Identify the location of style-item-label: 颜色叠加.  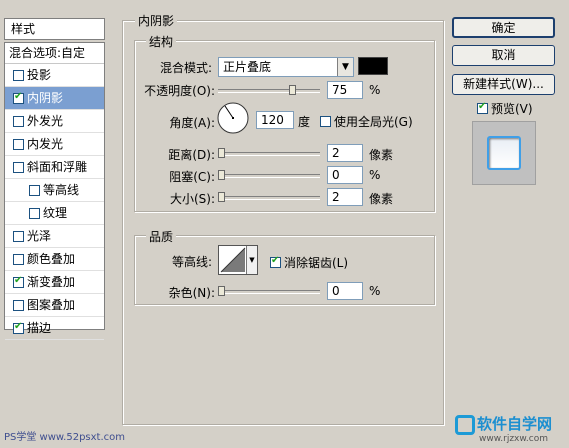
(51, 259).